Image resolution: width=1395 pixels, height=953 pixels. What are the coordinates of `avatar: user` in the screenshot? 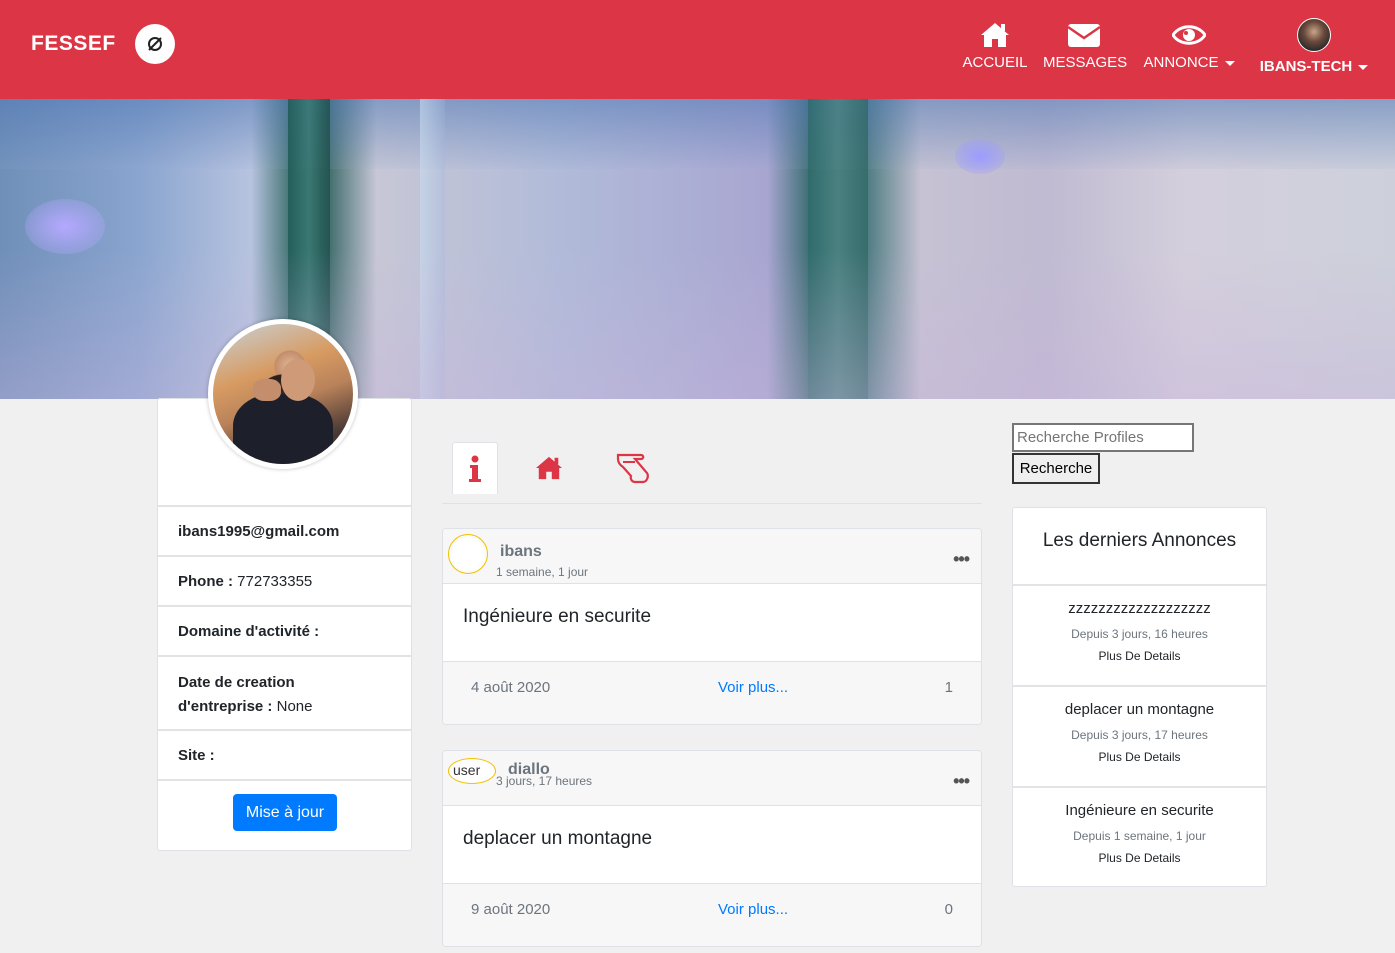 It's located at (472, 771).